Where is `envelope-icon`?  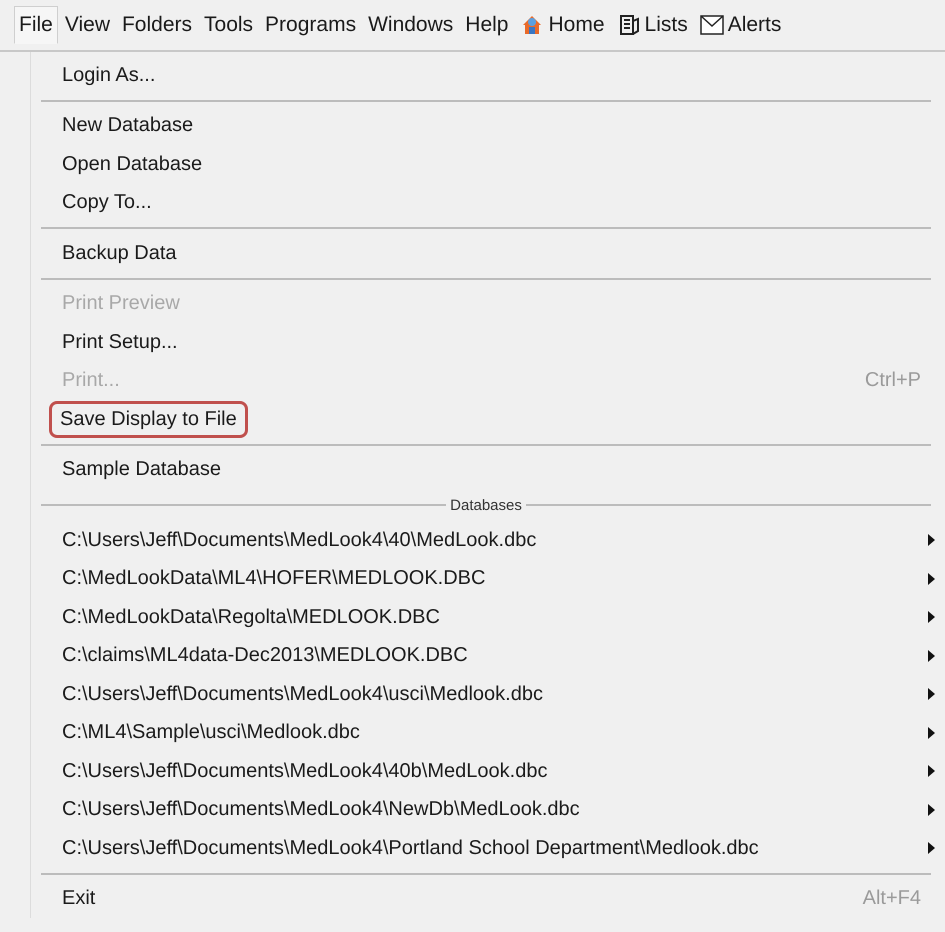 envelope-icon is located at coordinates (712, 25).